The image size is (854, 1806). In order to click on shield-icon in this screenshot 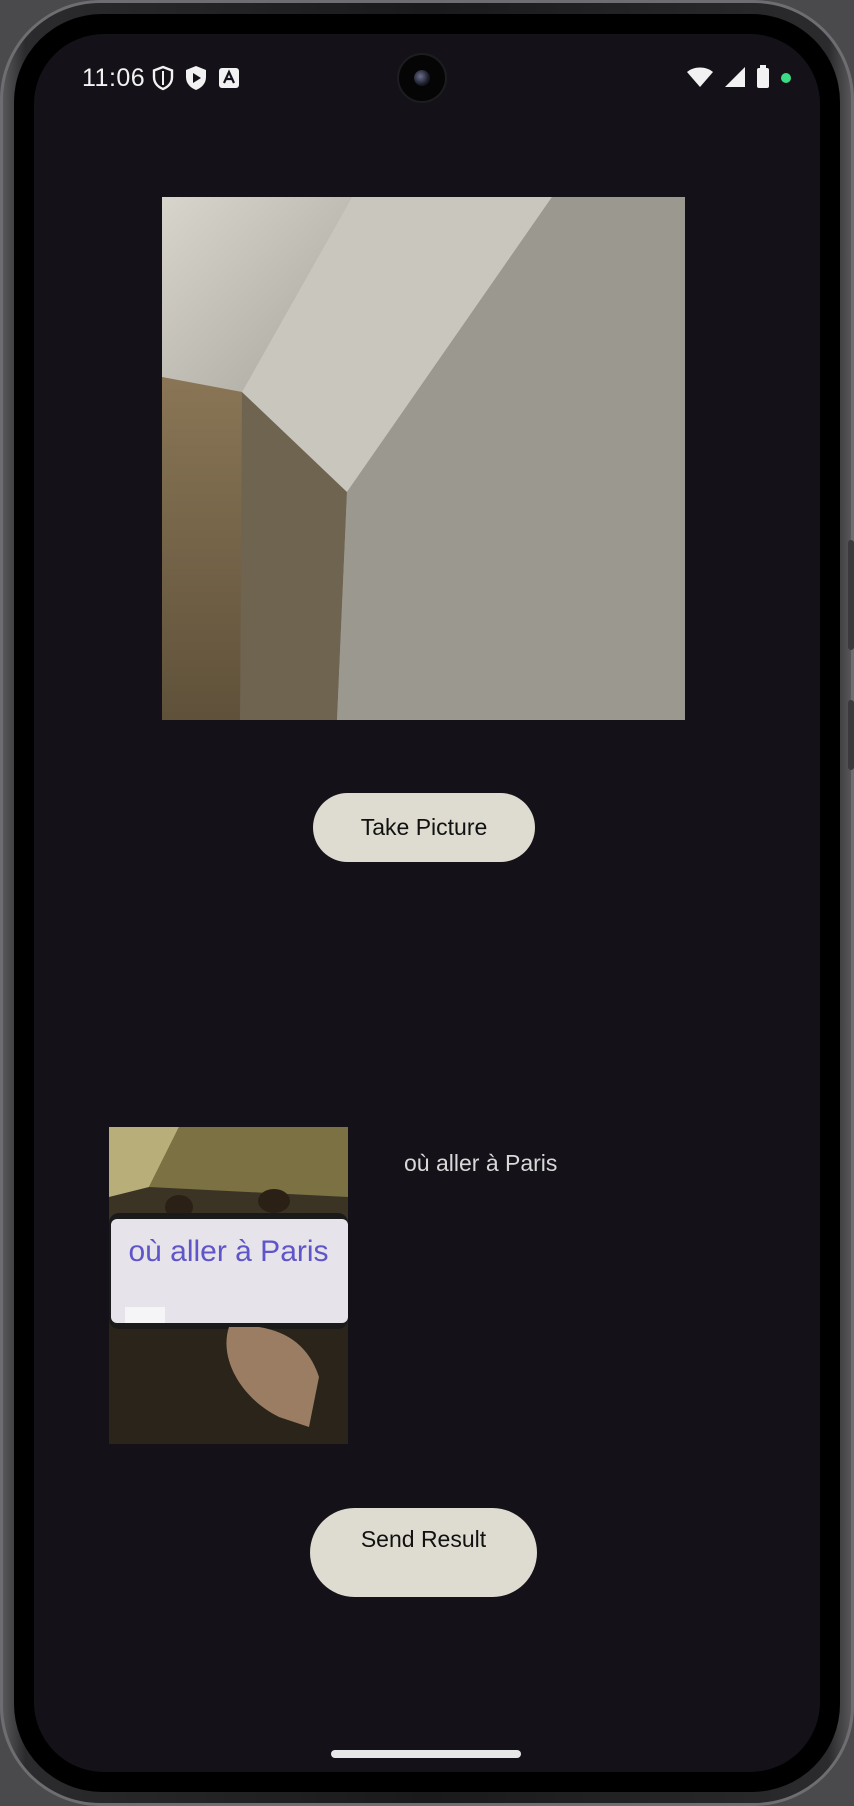, I will do `click(163, 80)`.